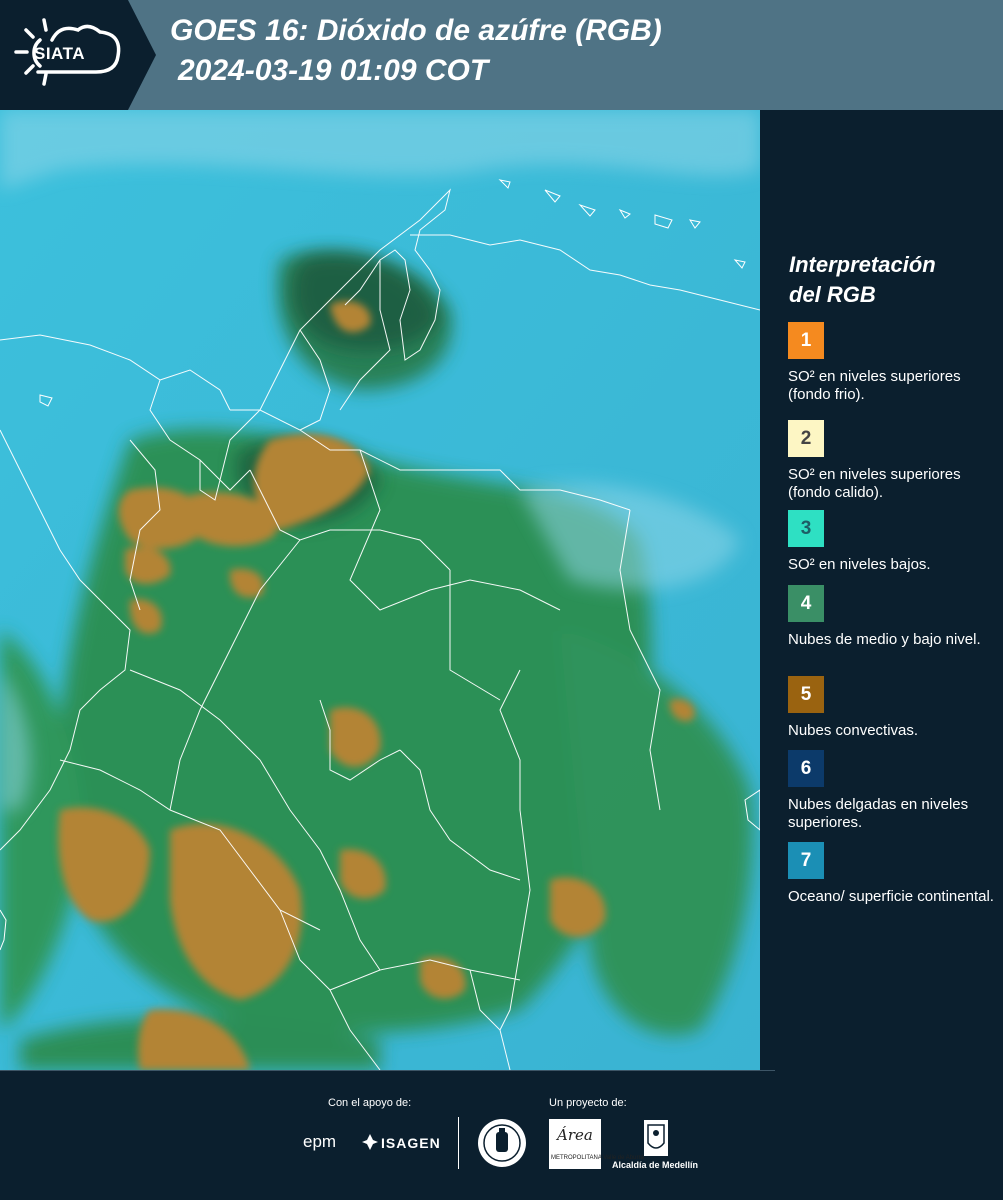 The width and height of the screenshot is (1003, 1200). Describe the element at coordinates (416, 30) in the screenshot. I see `page-title: GOES 16: Dióxido de azúfre (RGB)` at that location.